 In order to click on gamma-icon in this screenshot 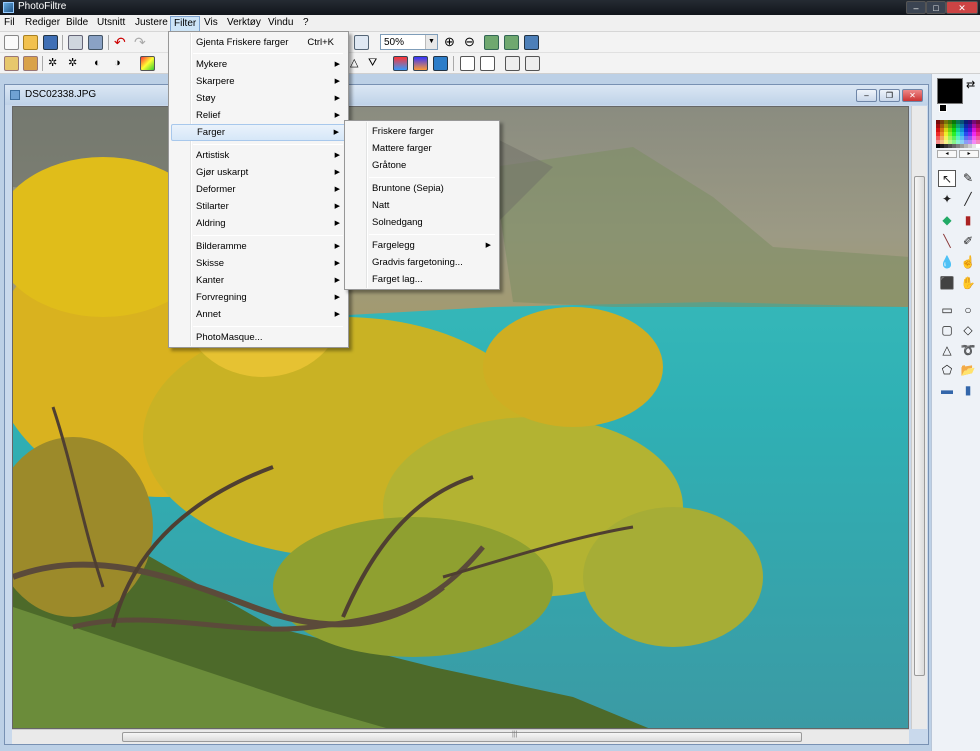, I will do `click(440, 63)`.